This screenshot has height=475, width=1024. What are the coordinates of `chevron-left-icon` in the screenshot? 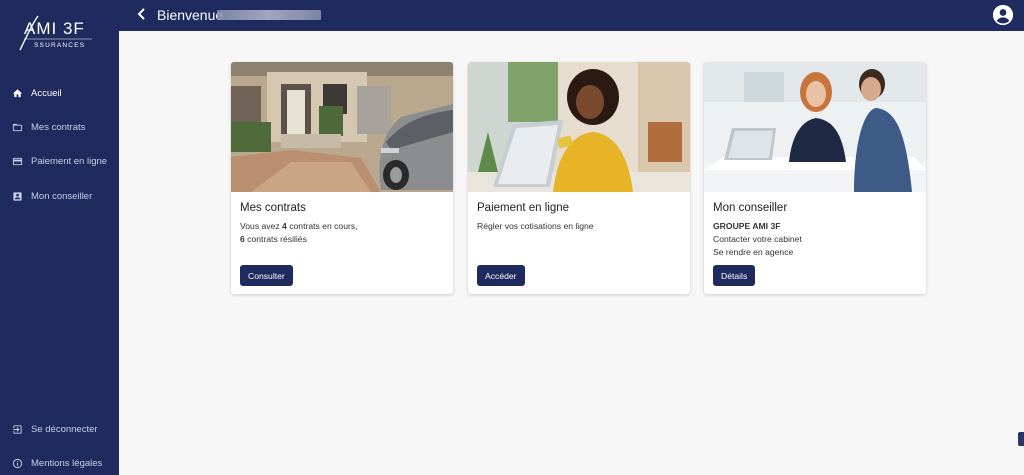 It's located at (143, 15).